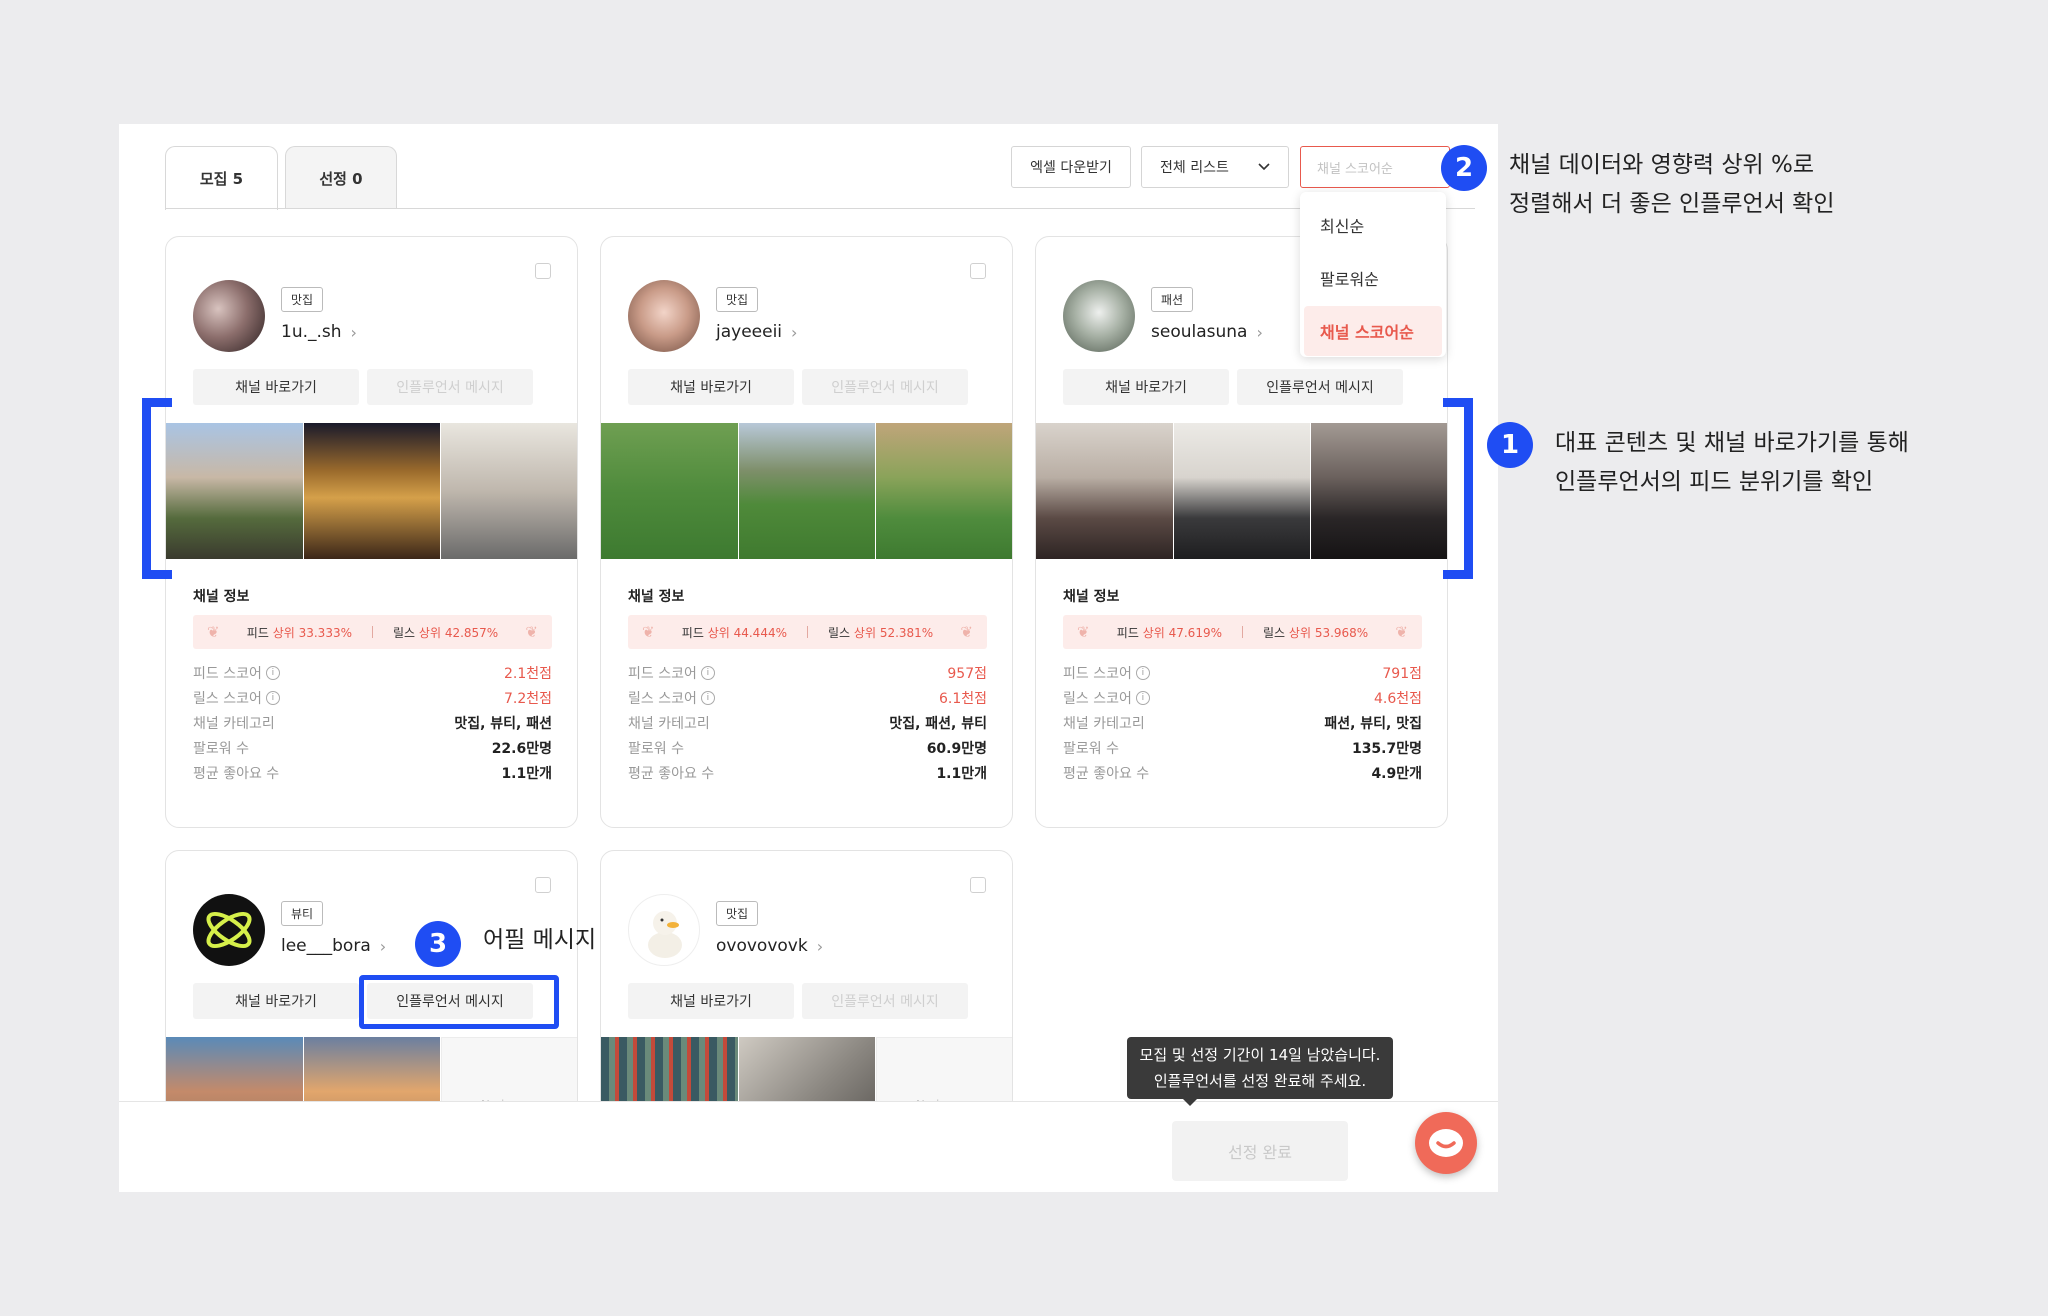 The width and height of the screenshot is (2048, 1316). What do you see at coordinates (807, 673) in the screenshot?
I see `stat-row: 피드 스코어 i 957점` at bounding box center [807, 673].